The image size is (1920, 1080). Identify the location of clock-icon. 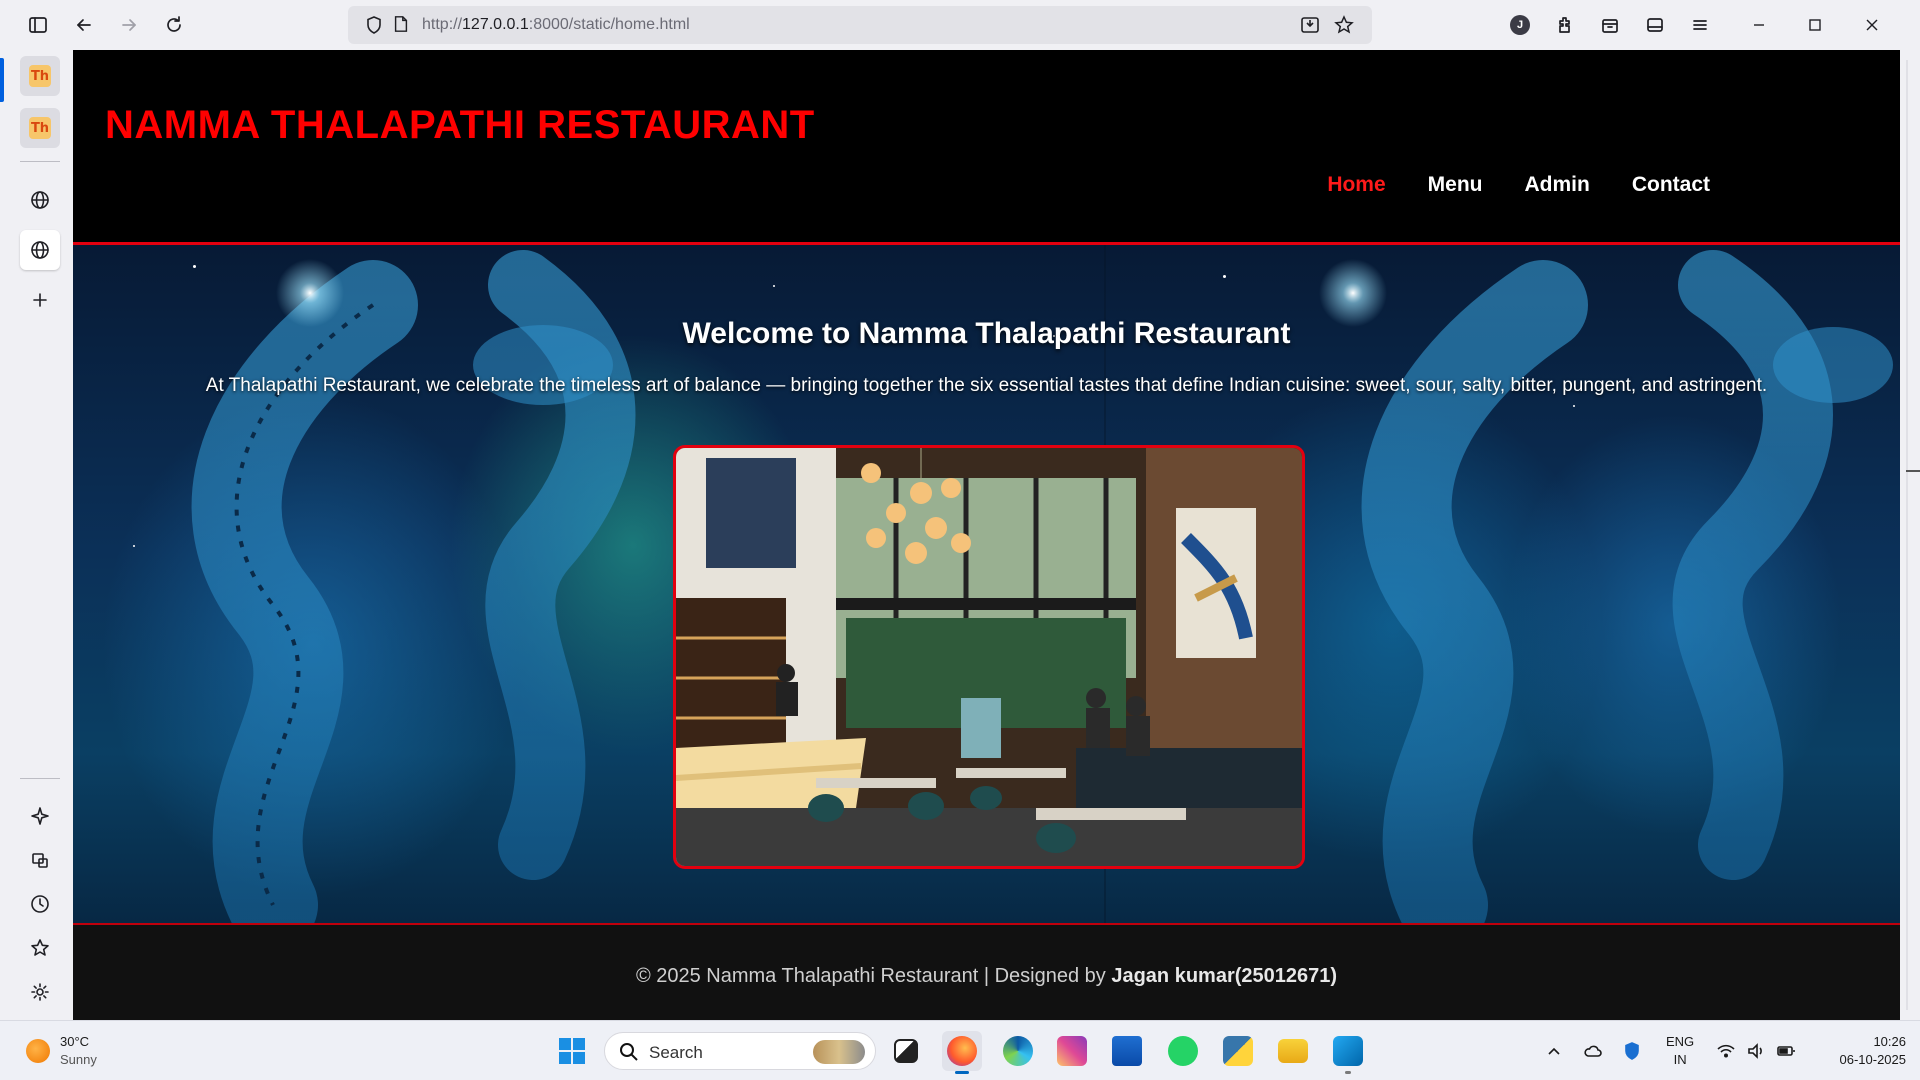
(40, 904).